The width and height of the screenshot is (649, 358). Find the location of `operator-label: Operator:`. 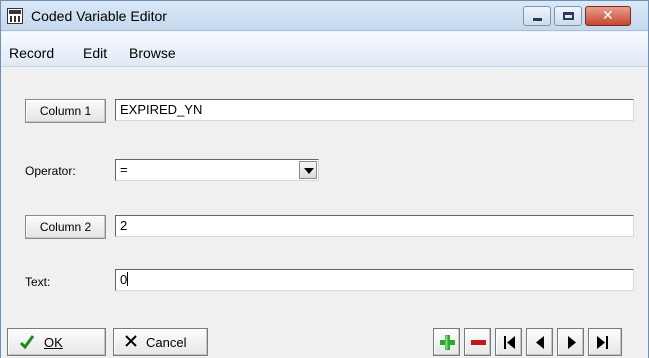

operator-label: Operator: is located at coordinates (50, 171).